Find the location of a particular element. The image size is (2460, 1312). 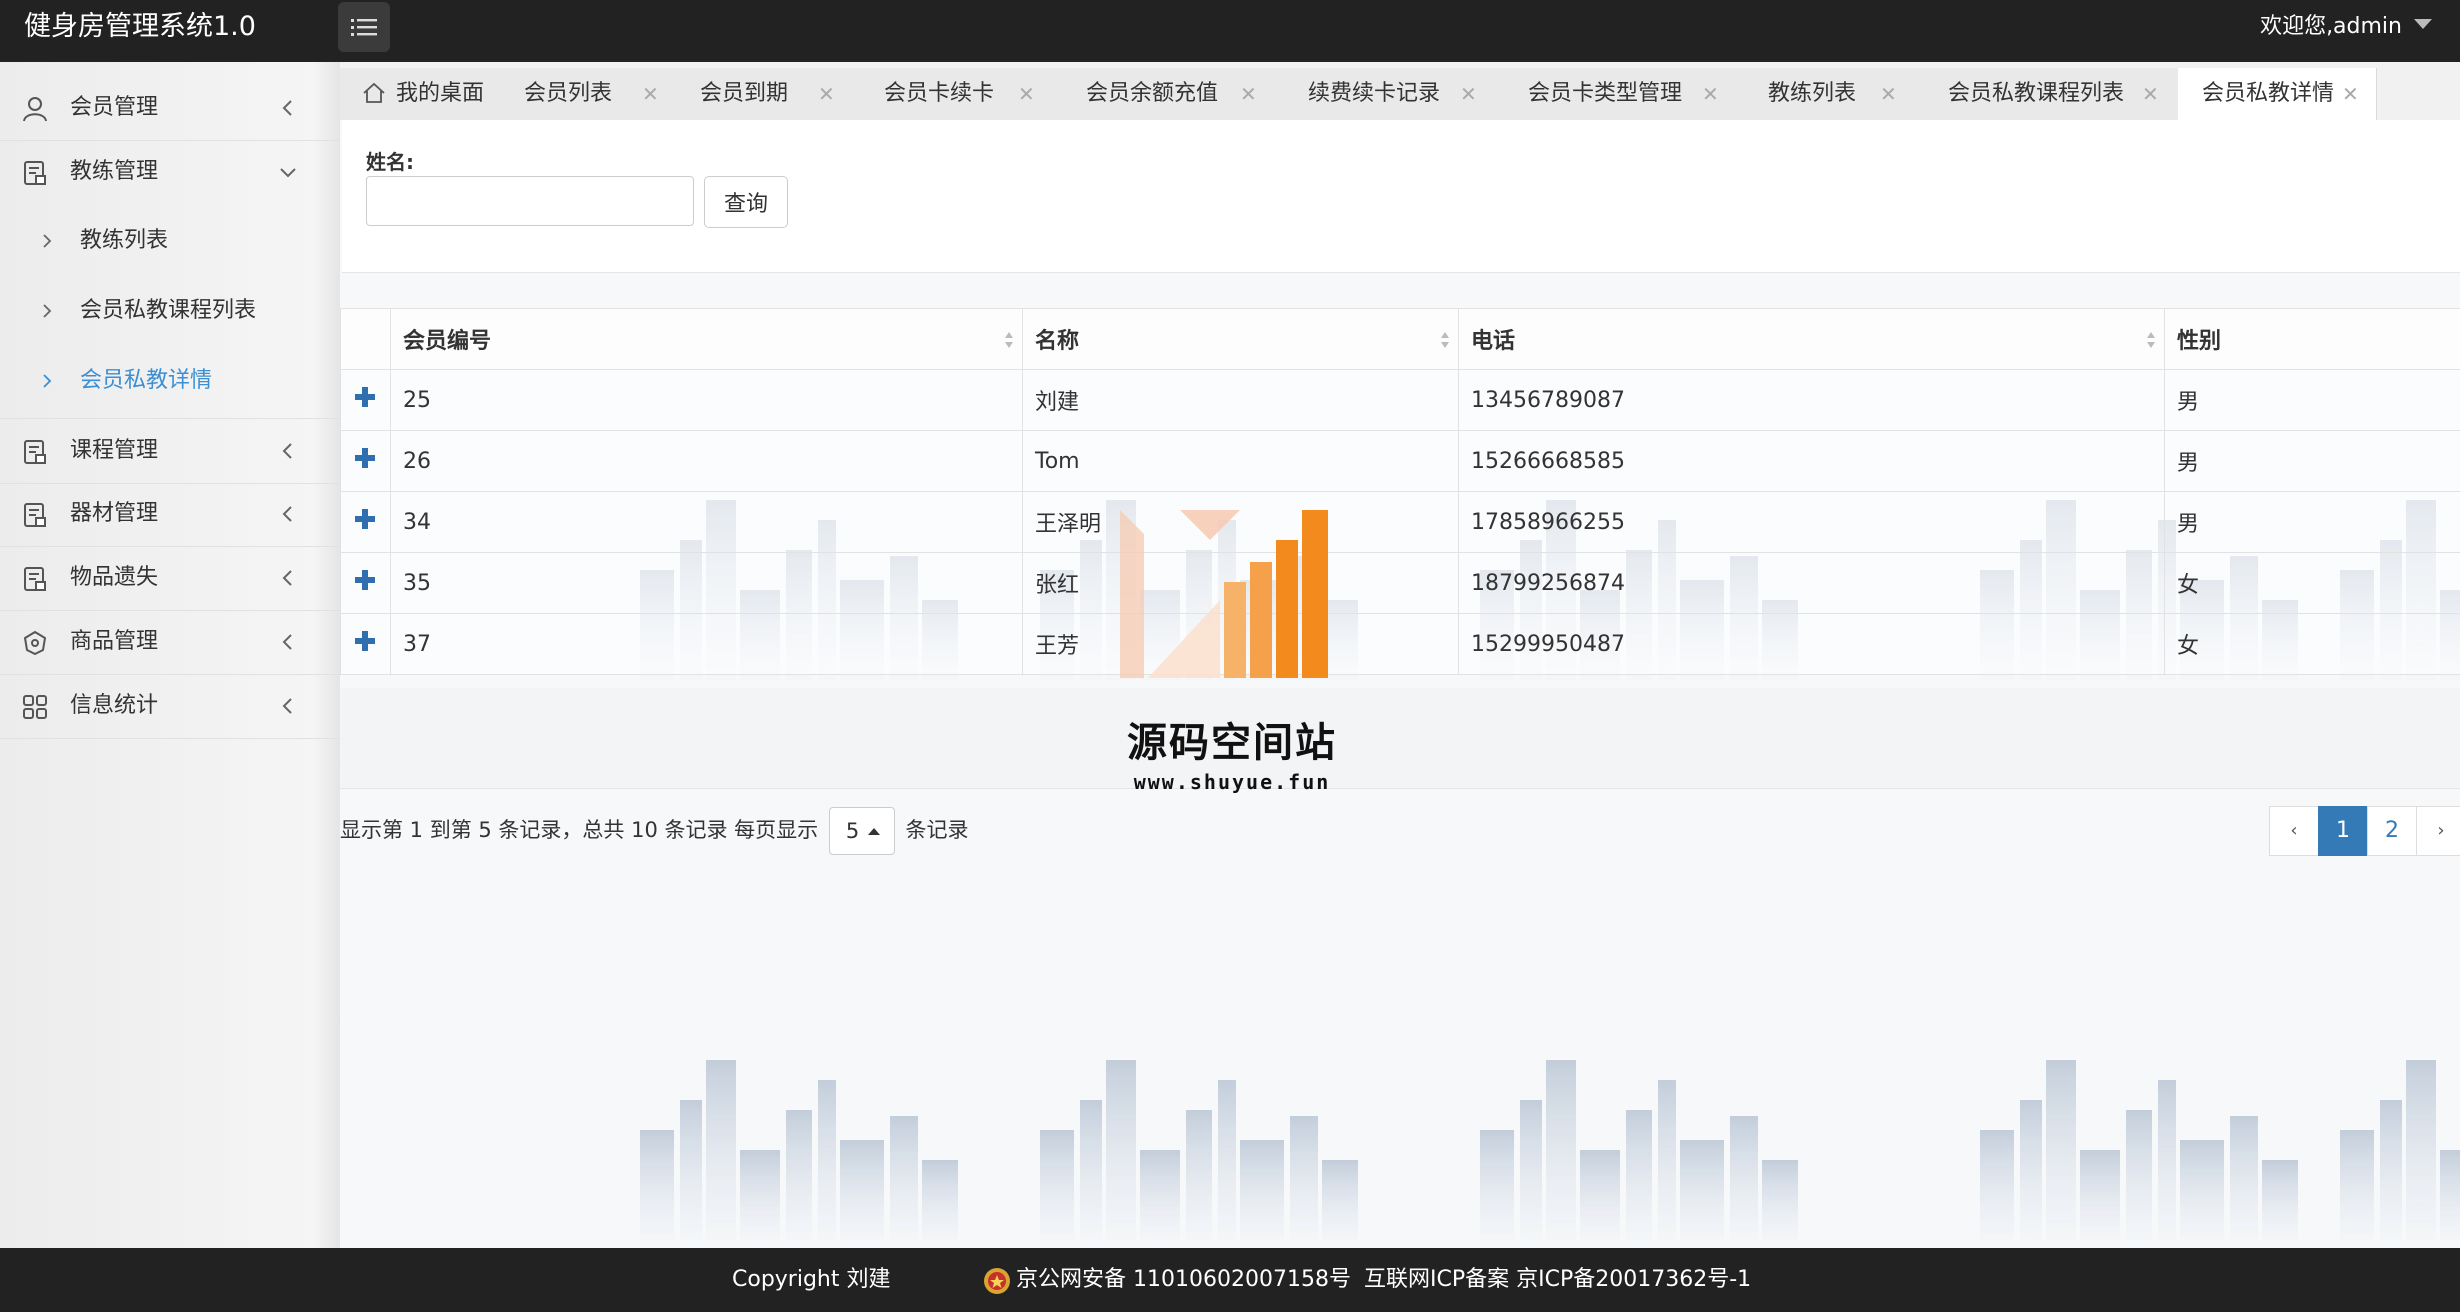

cell-member-id: 25 is located at coordinates (706, 400).